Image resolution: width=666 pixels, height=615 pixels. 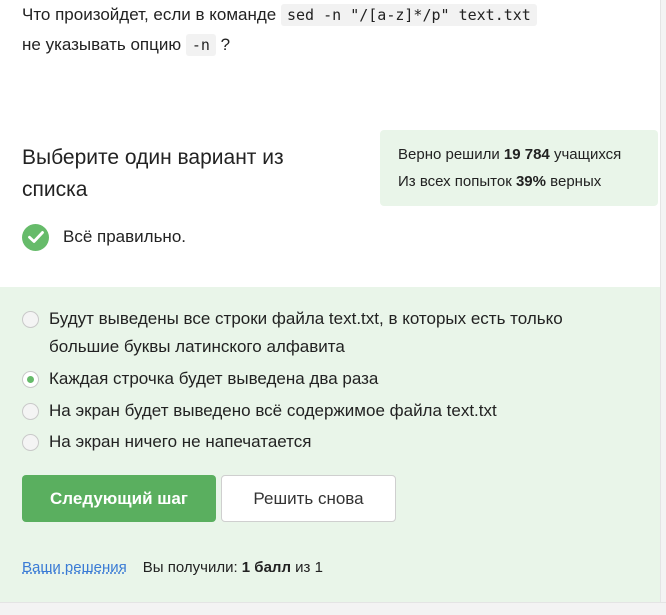 What do you see at coordinates (409, 15) in the screenshot?
I see `command-code: sed -n "/[a-z]*/p" text.txt` at bounding box center [409, 15].